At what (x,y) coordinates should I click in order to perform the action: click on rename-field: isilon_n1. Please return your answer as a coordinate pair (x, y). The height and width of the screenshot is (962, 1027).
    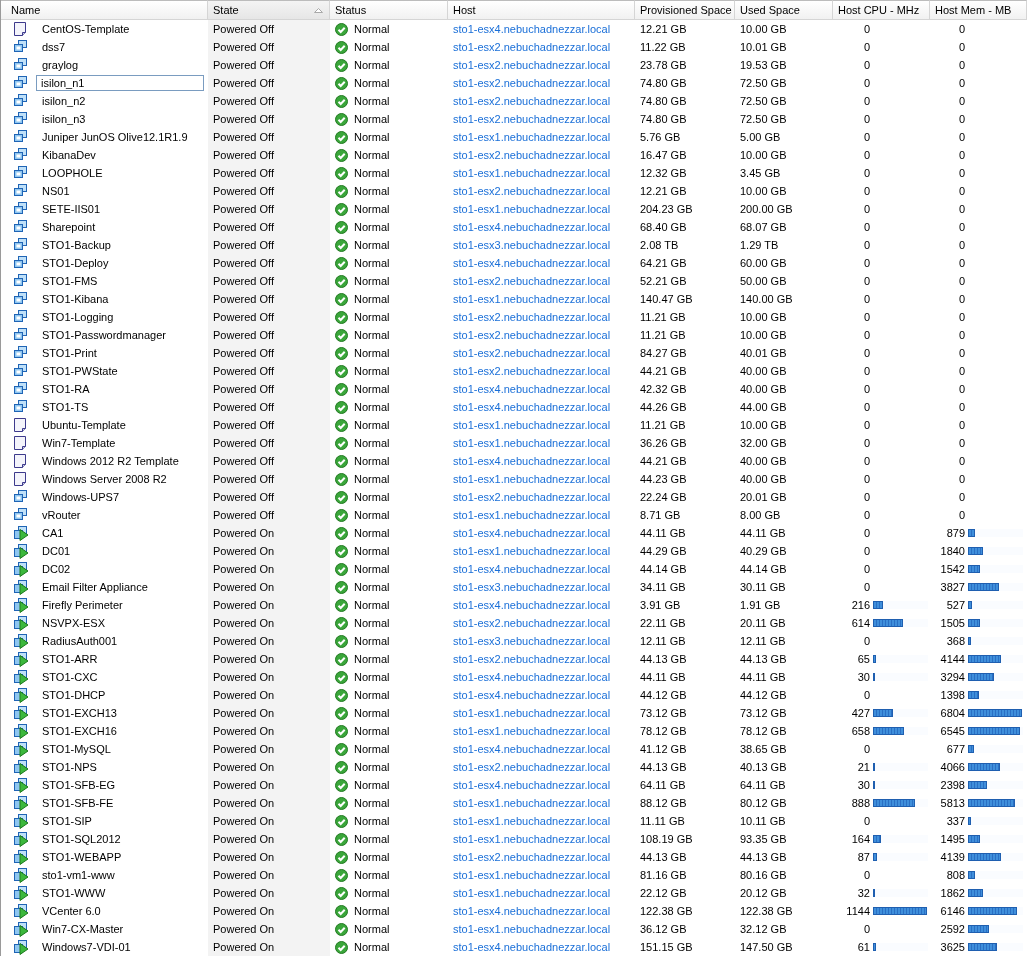
    Looking at the image, I should click on (120, 83).